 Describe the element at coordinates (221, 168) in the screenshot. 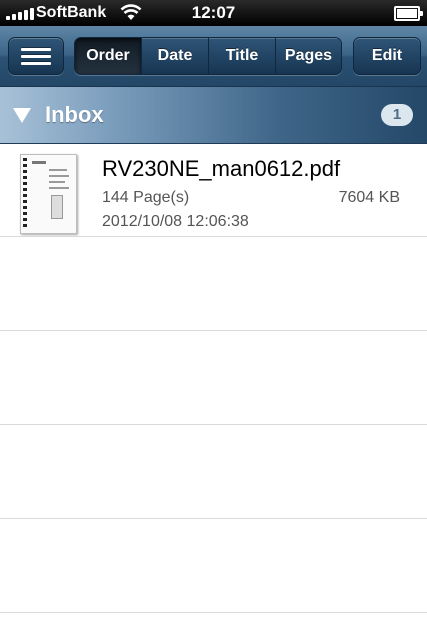

I see `file-name: RV230NE_man0612.pdf` at that location.